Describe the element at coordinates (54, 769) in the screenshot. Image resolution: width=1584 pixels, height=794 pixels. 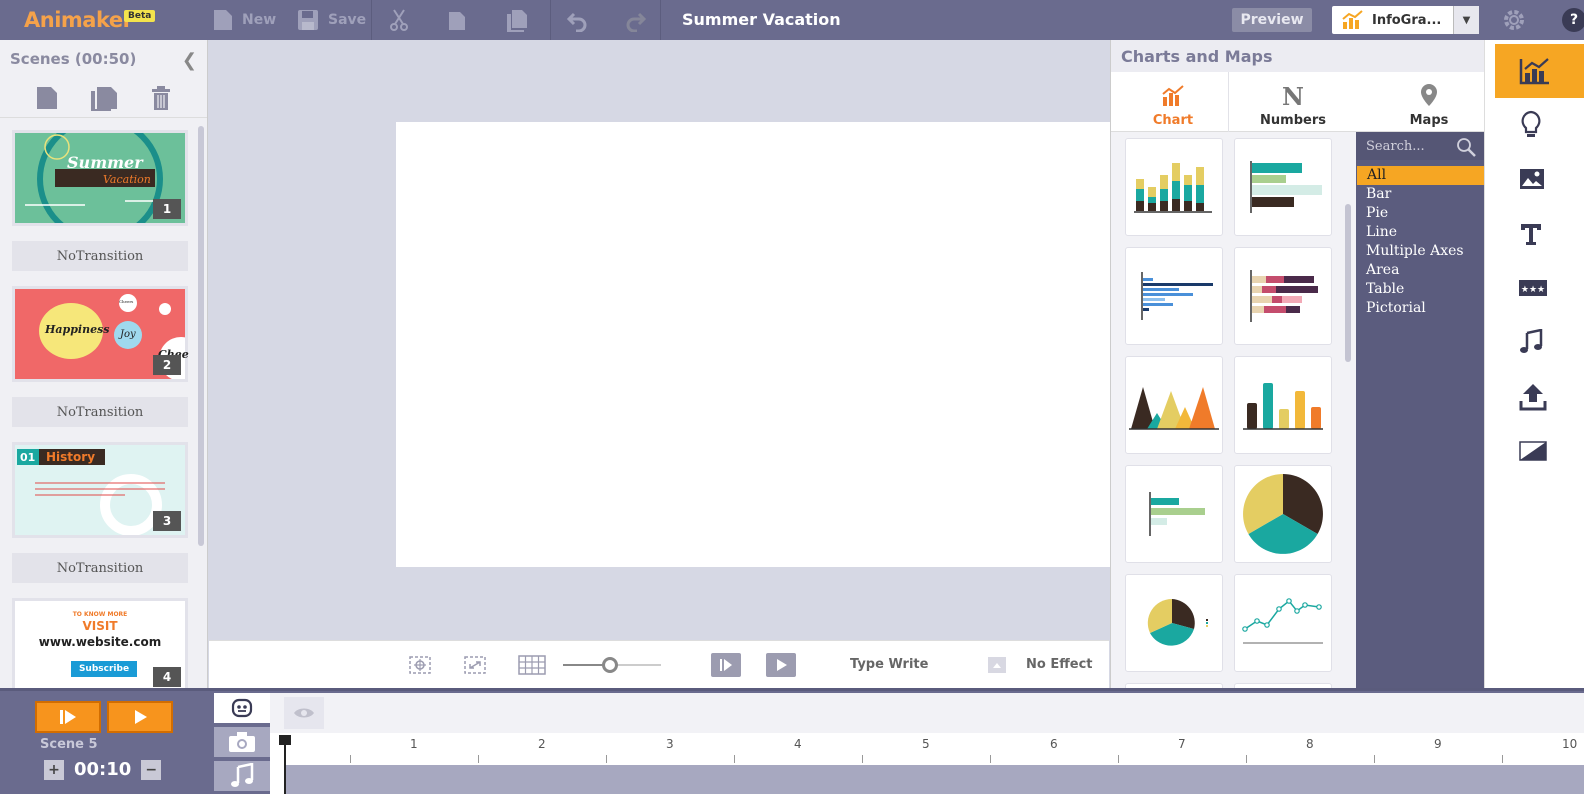
I see `increase-duration-button: +` at that location.